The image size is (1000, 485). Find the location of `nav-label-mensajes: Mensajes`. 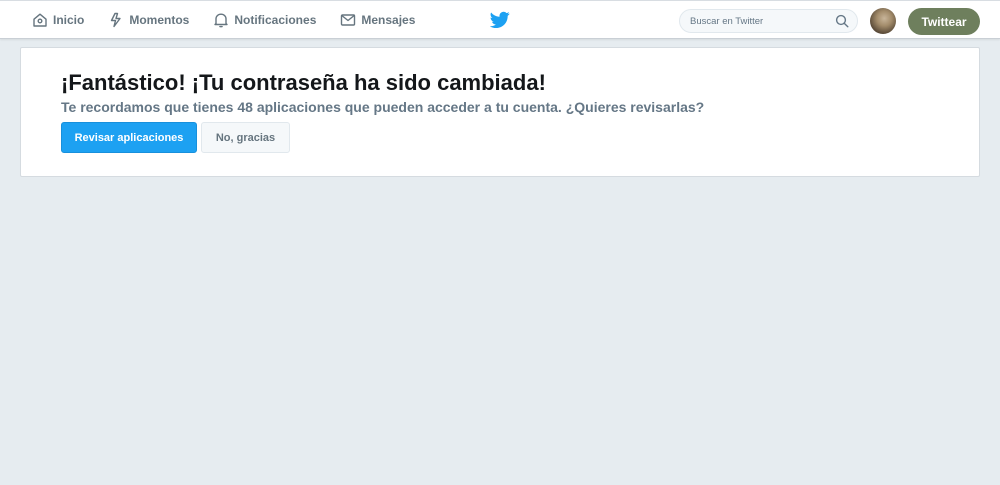

nav-label-mensajes: Mensajes is located at coordinates (388, 20).